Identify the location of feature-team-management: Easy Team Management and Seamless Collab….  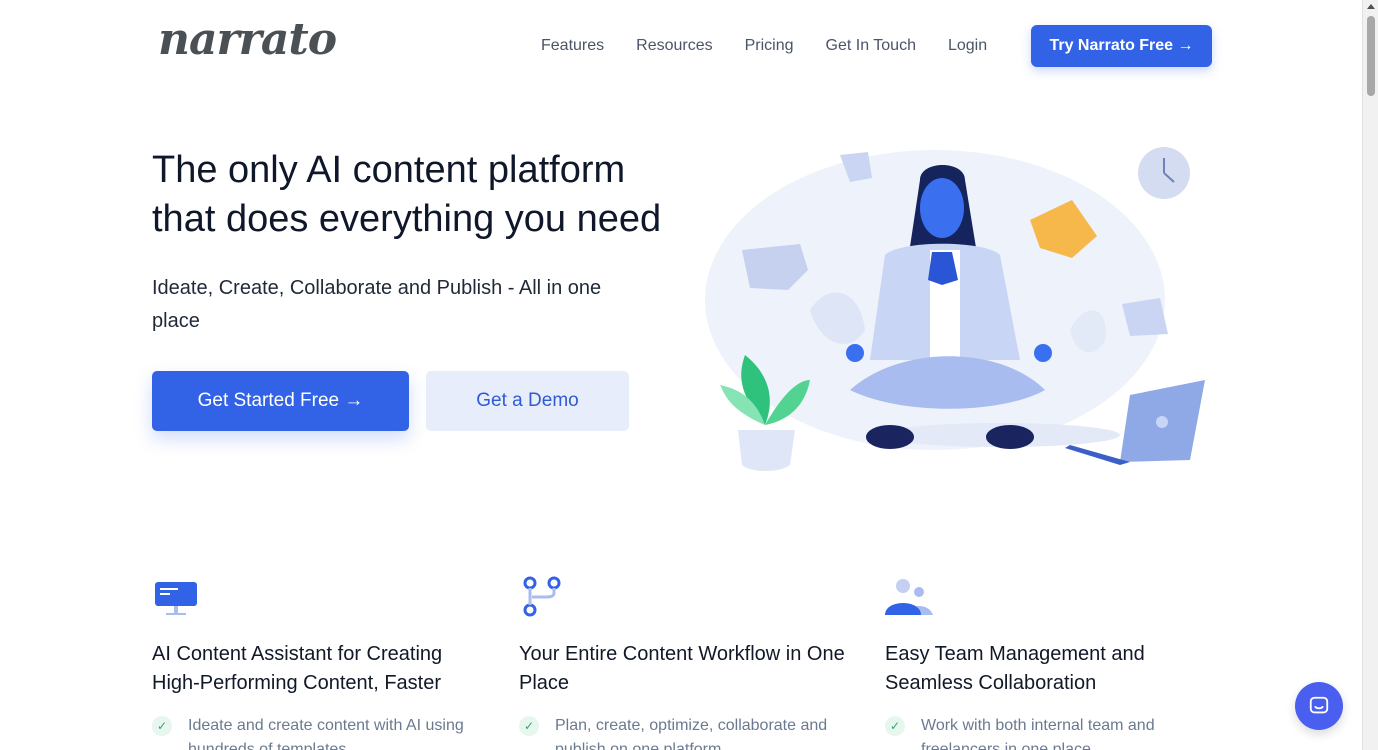
(1050, 662).